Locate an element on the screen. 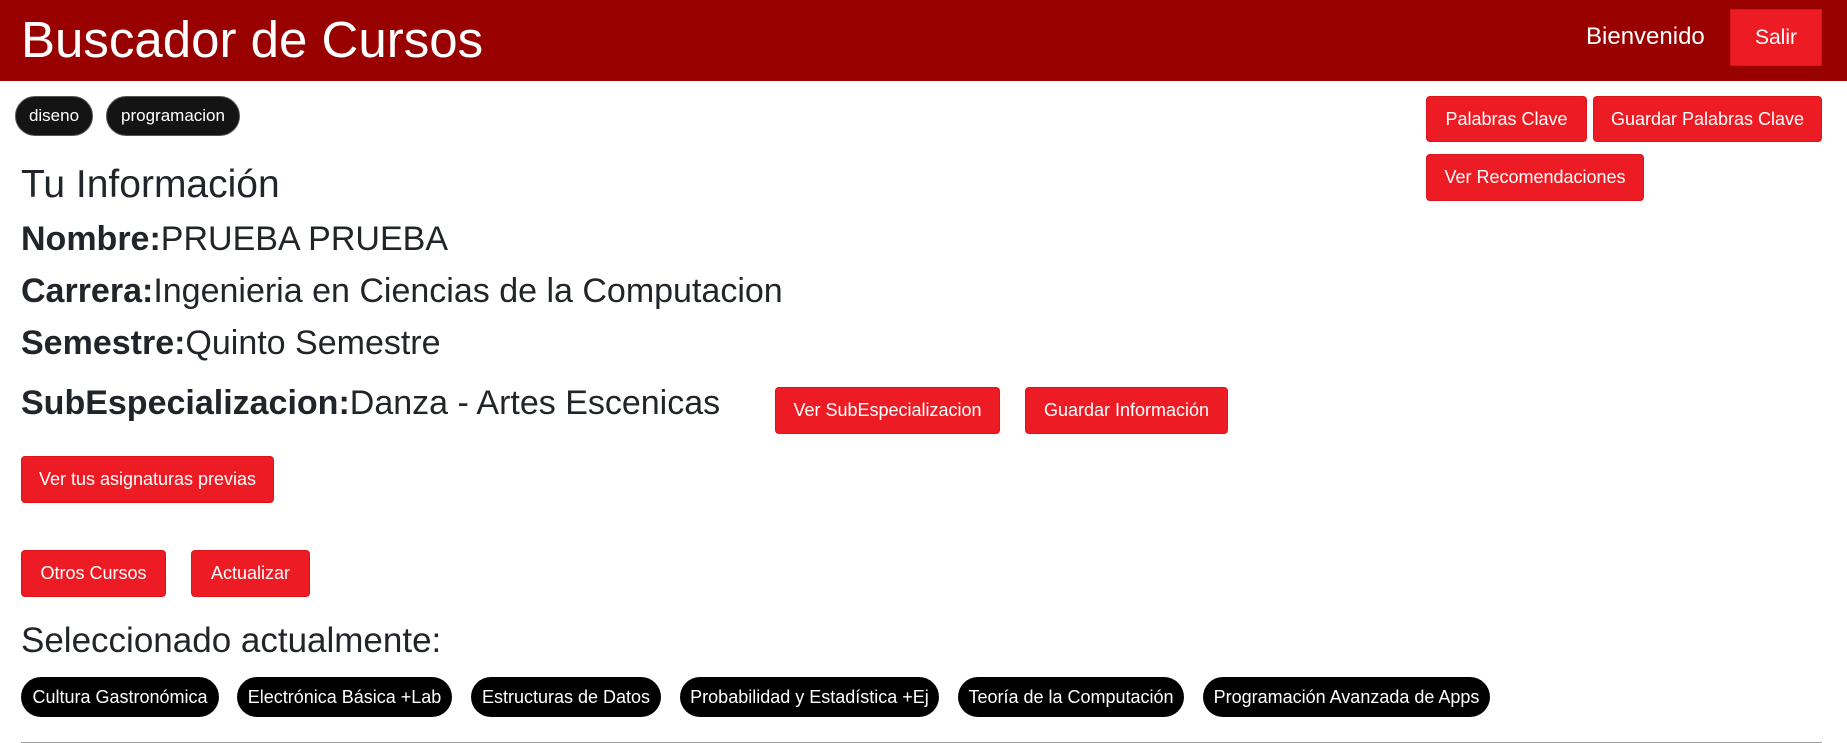  logout-button: Salir is located at coordinates (1776, 37).